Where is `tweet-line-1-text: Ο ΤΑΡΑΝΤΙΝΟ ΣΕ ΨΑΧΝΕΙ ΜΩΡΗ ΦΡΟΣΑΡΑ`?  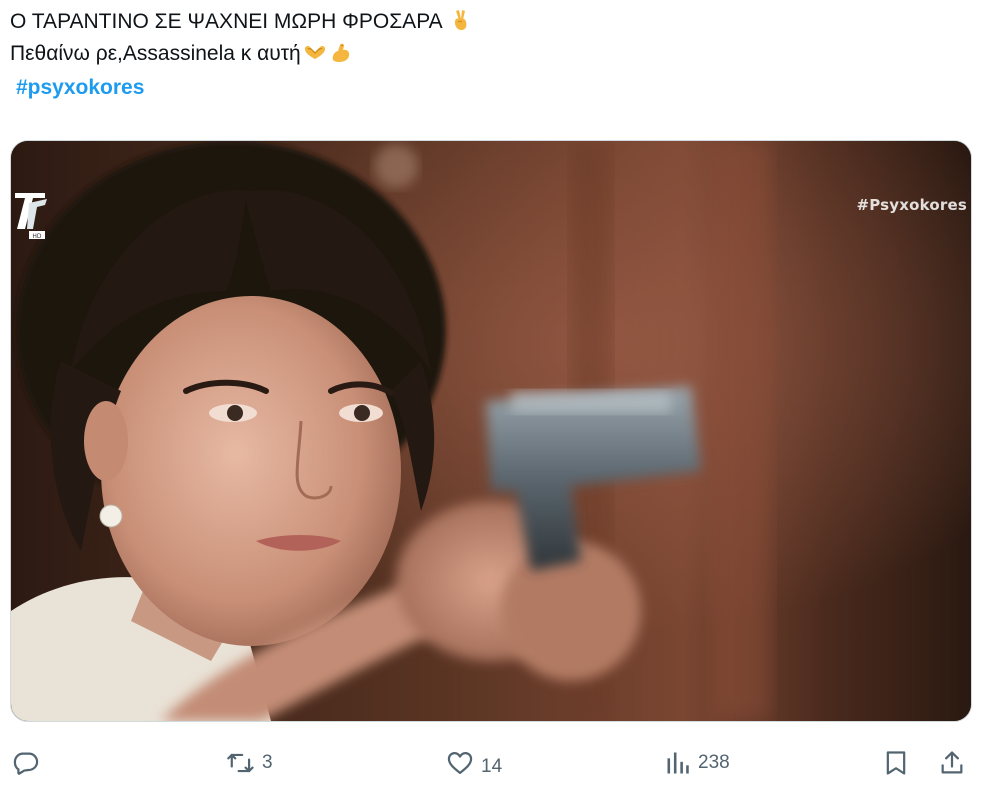 tweet-line-1-text: Ο ΤΑΡΑΝΤΙΝΟ ΣΕ ΨΑΧΝΕΙ ΜΩΡΗ ΦΡΟΣΑΡΑ is located at coordinates (226, 21).